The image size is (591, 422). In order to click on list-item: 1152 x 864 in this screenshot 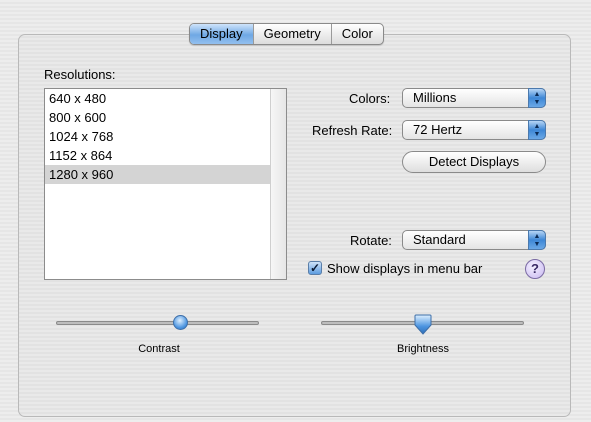, I will do `click(158, 155)`.